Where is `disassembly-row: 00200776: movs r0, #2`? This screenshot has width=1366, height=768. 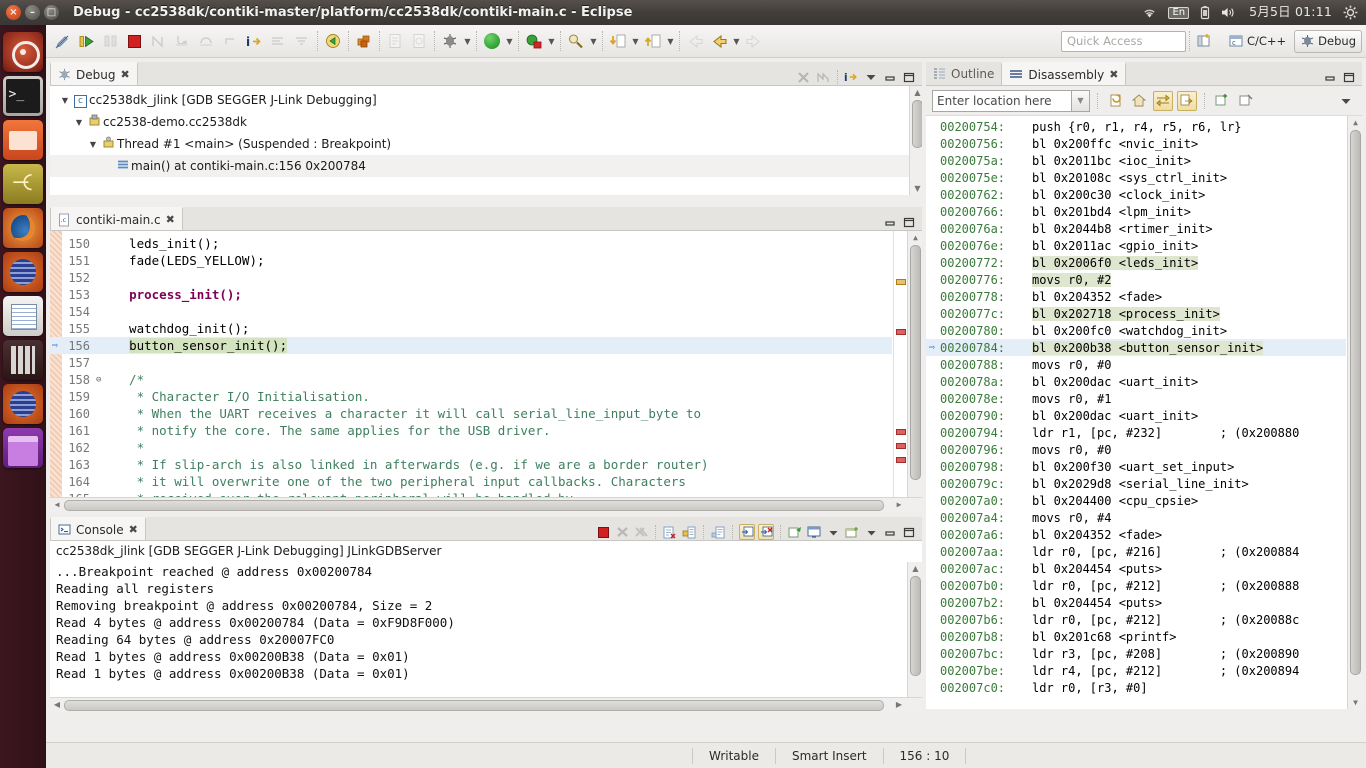
disassembly-row: 00200776: movs r0, #2 is located at coordinates (1136, 279).